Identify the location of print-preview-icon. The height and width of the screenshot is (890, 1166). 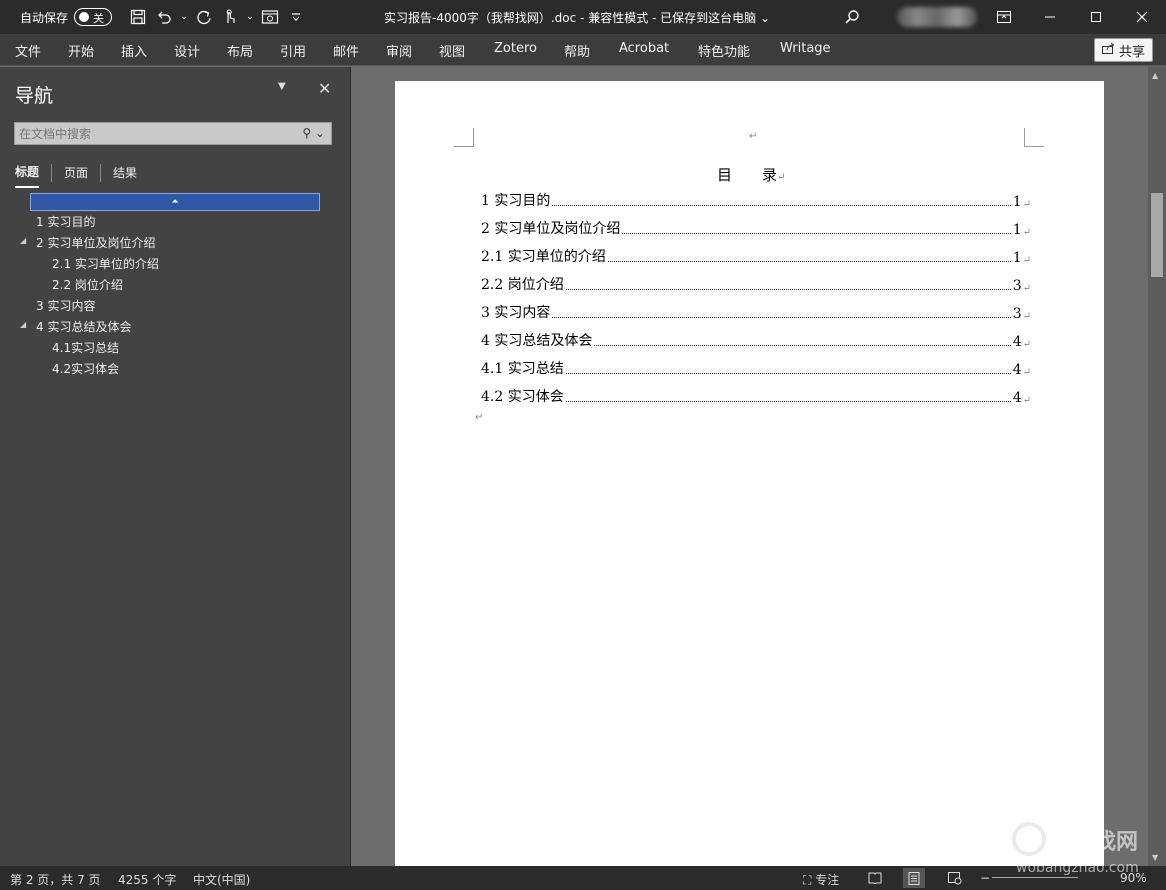
(270, 17).